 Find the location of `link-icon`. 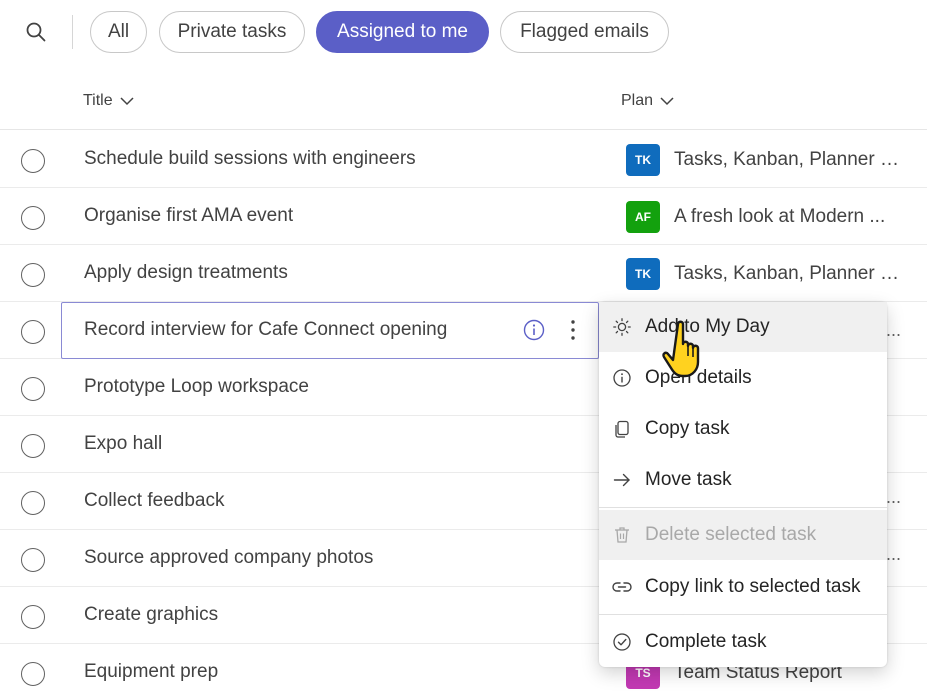

link-icon is located at coordinates (622, 587).